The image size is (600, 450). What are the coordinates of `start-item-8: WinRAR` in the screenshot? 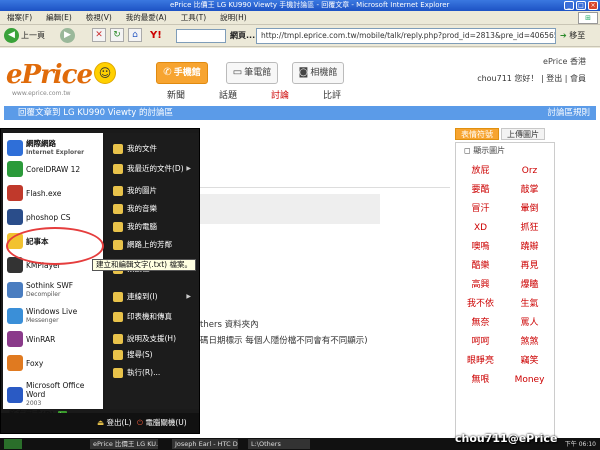 It's located at (54, 339).